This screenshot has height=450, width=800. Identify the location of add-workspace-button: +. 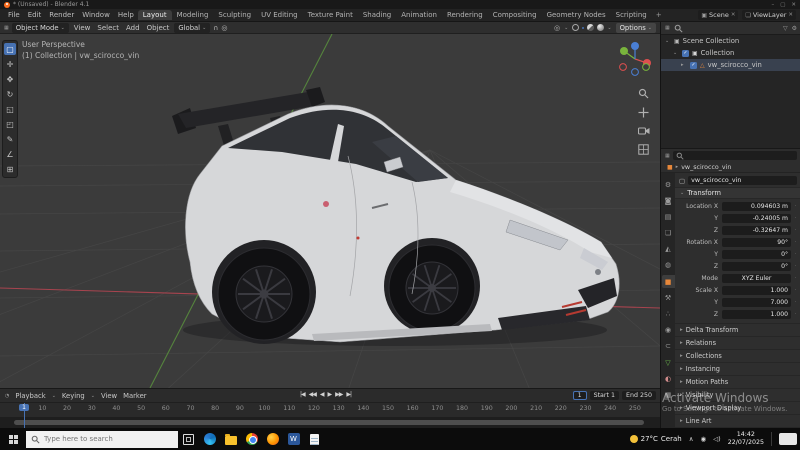
(659, 15).